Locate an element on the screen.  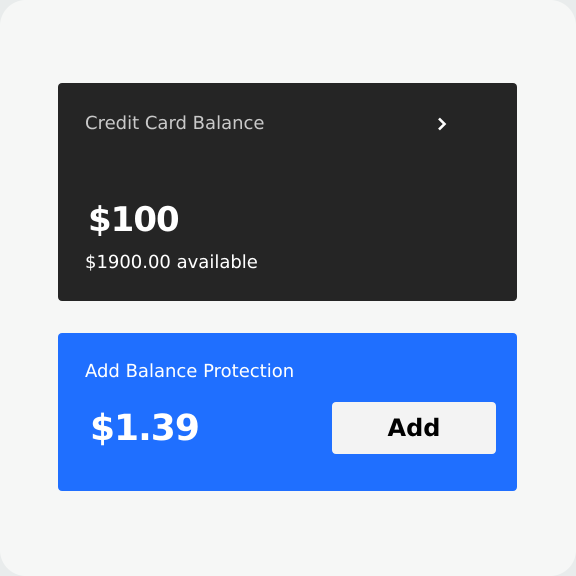
available-credit: $1900.00 available is located at coordinates (172, 262).